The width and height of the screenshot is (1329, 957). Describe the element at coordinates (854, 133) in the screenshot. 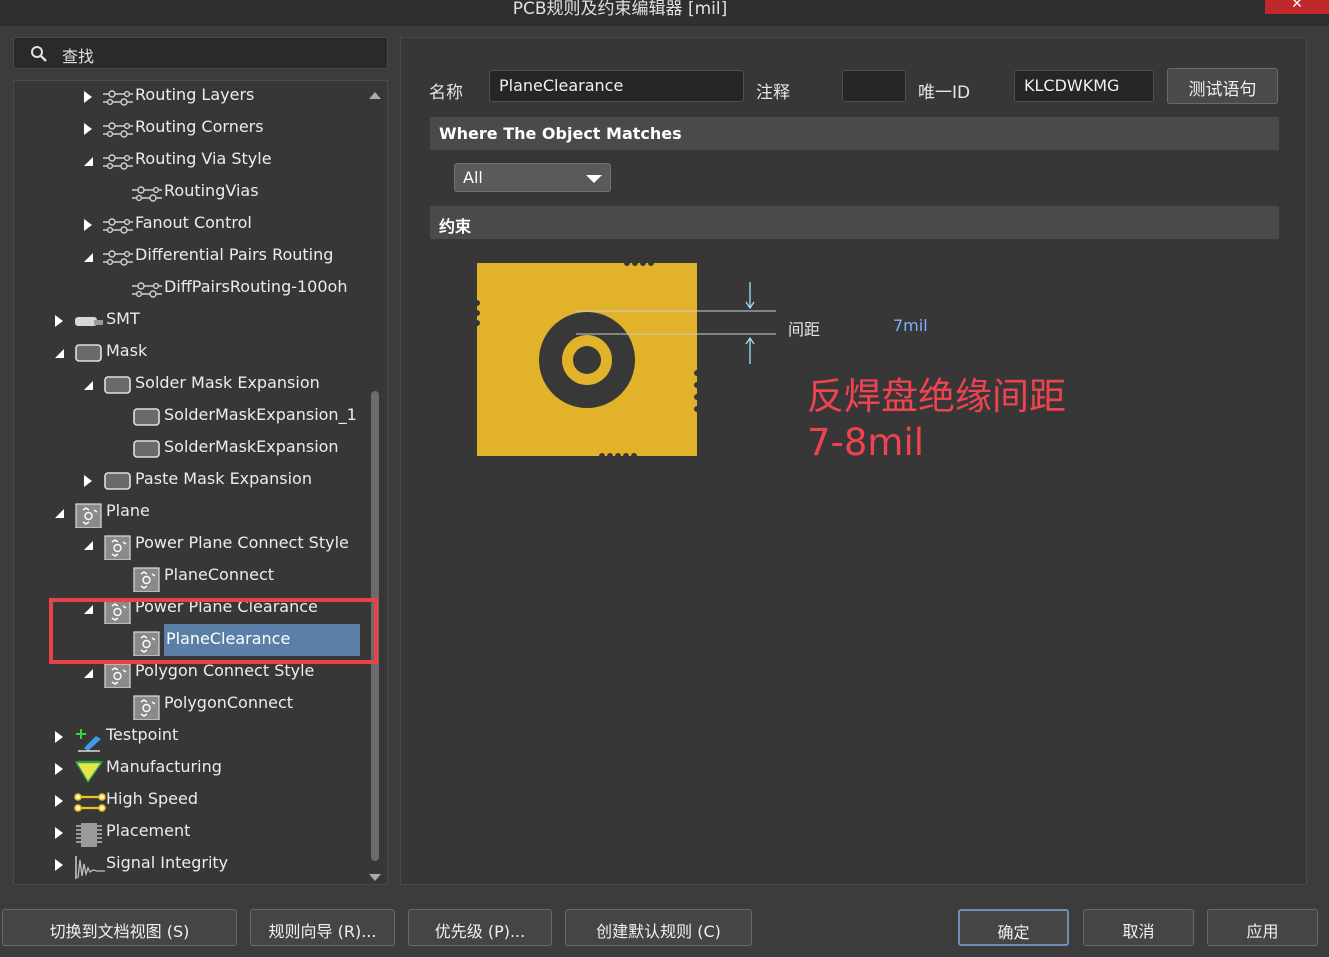

I see `where-header: Where The Object Matches` at that location.